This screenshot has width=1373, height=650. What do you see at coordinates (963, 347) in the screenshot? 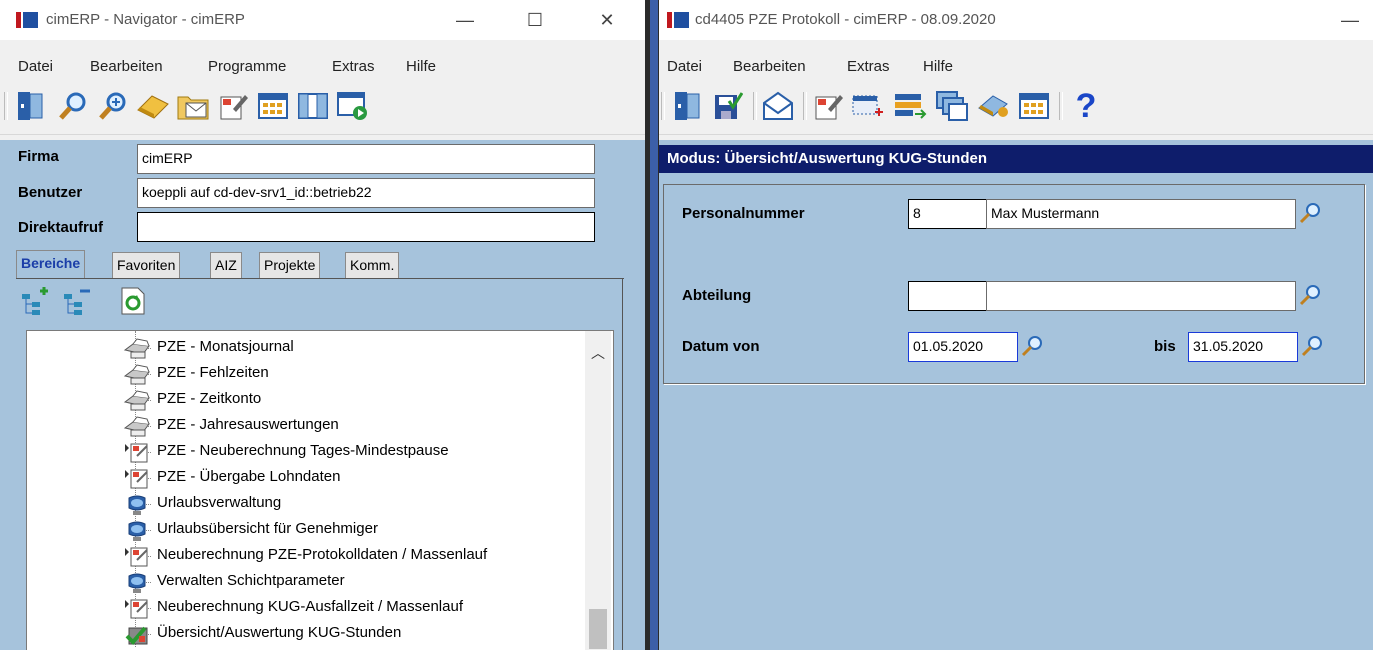
I see `datum-von-input: 01.05.2020` at bounding box center [963, 347].